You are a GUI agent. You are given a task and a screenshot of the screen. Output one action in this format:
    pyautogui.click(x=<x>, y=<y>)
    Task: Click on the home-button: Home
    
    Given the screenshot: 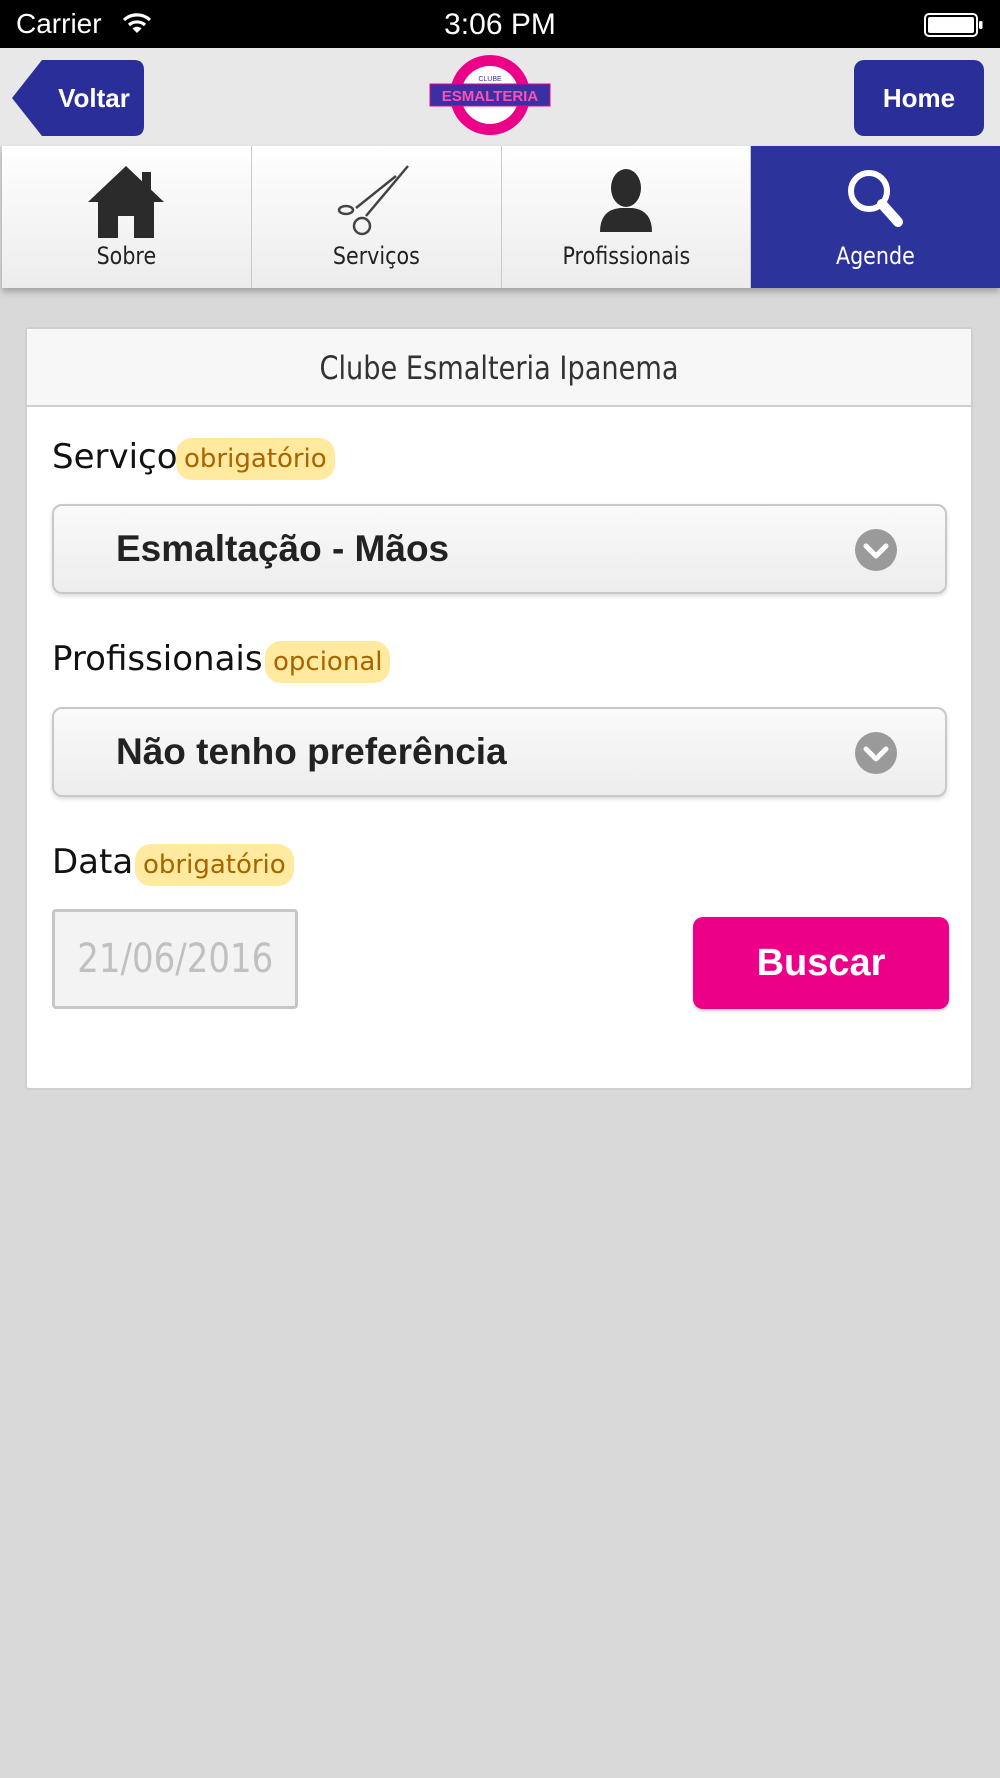 What is the action you would take?
    pyautogui.click(x=919, y=98)
    